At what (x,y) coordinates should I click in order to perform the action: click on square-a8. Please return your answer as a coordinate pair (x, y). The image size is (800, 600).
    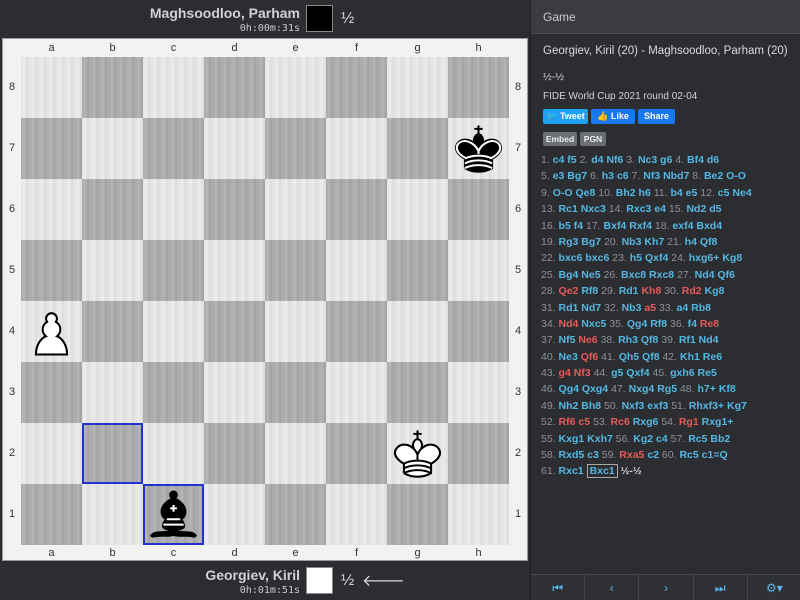
    Looking at the image, I should click on (51, 87).